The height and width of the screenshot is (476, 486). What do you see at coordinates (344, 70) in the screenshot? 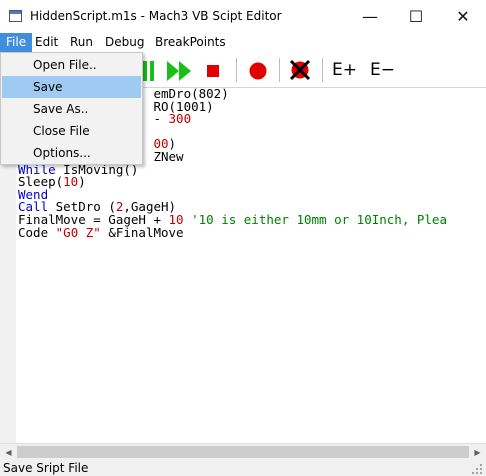
I see `expand-icon: E+` at bounding box center [344, 70].